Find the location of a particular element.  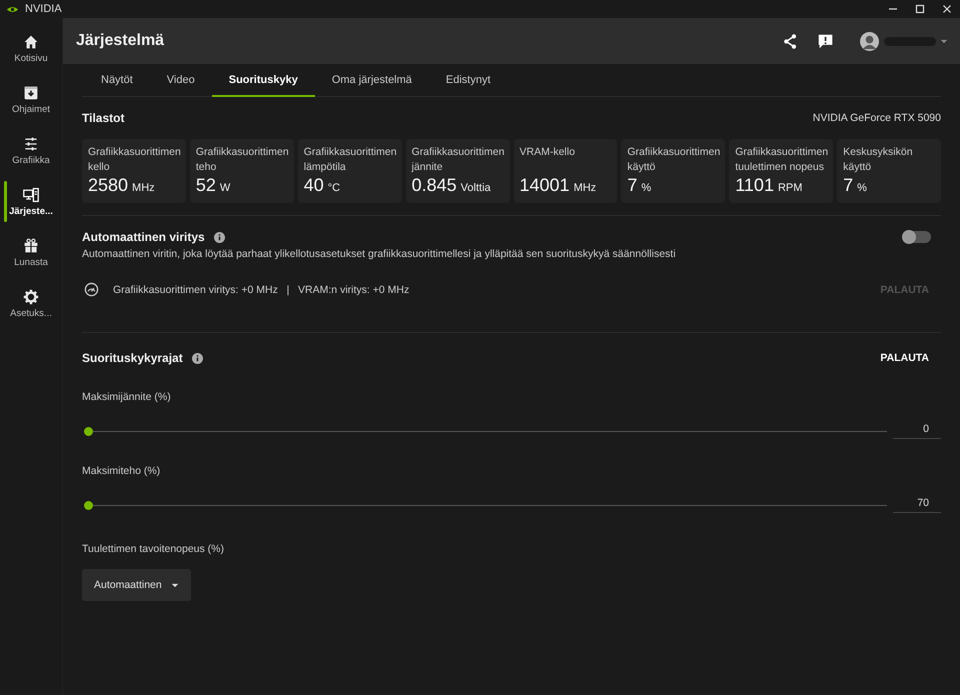

section-title: Automaattinen viritys is located at coordinates (143, 237).